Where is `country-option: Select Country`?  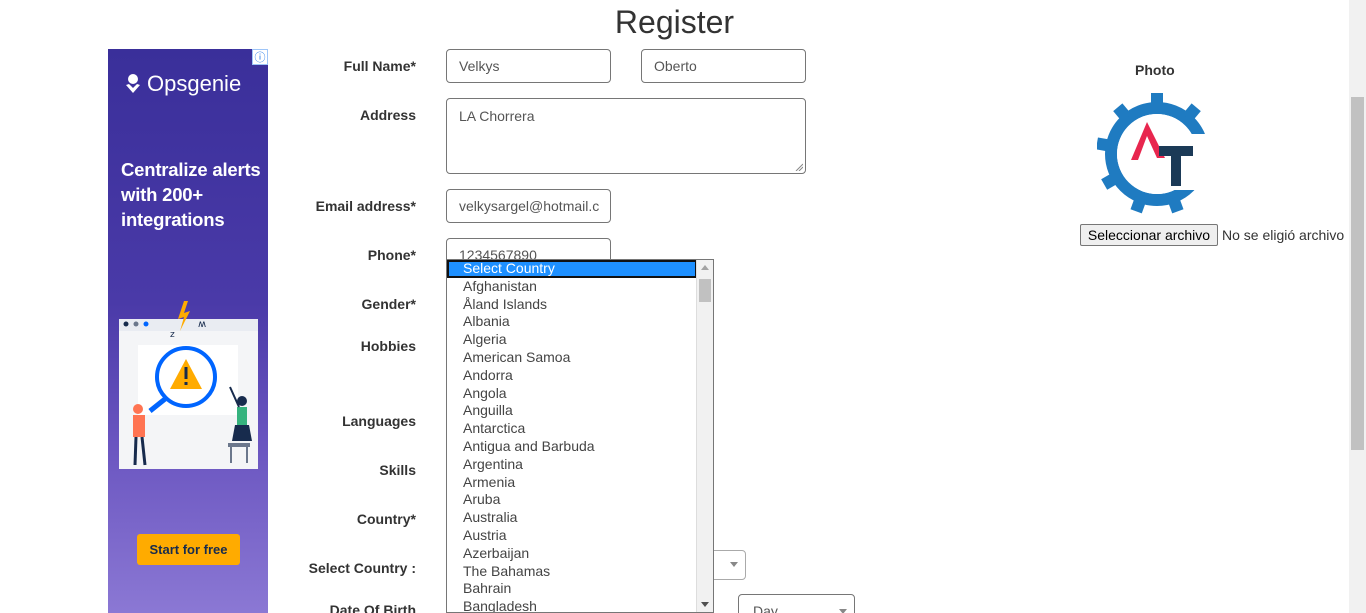 country-option: Select Country is located at coordinates (572, 269).